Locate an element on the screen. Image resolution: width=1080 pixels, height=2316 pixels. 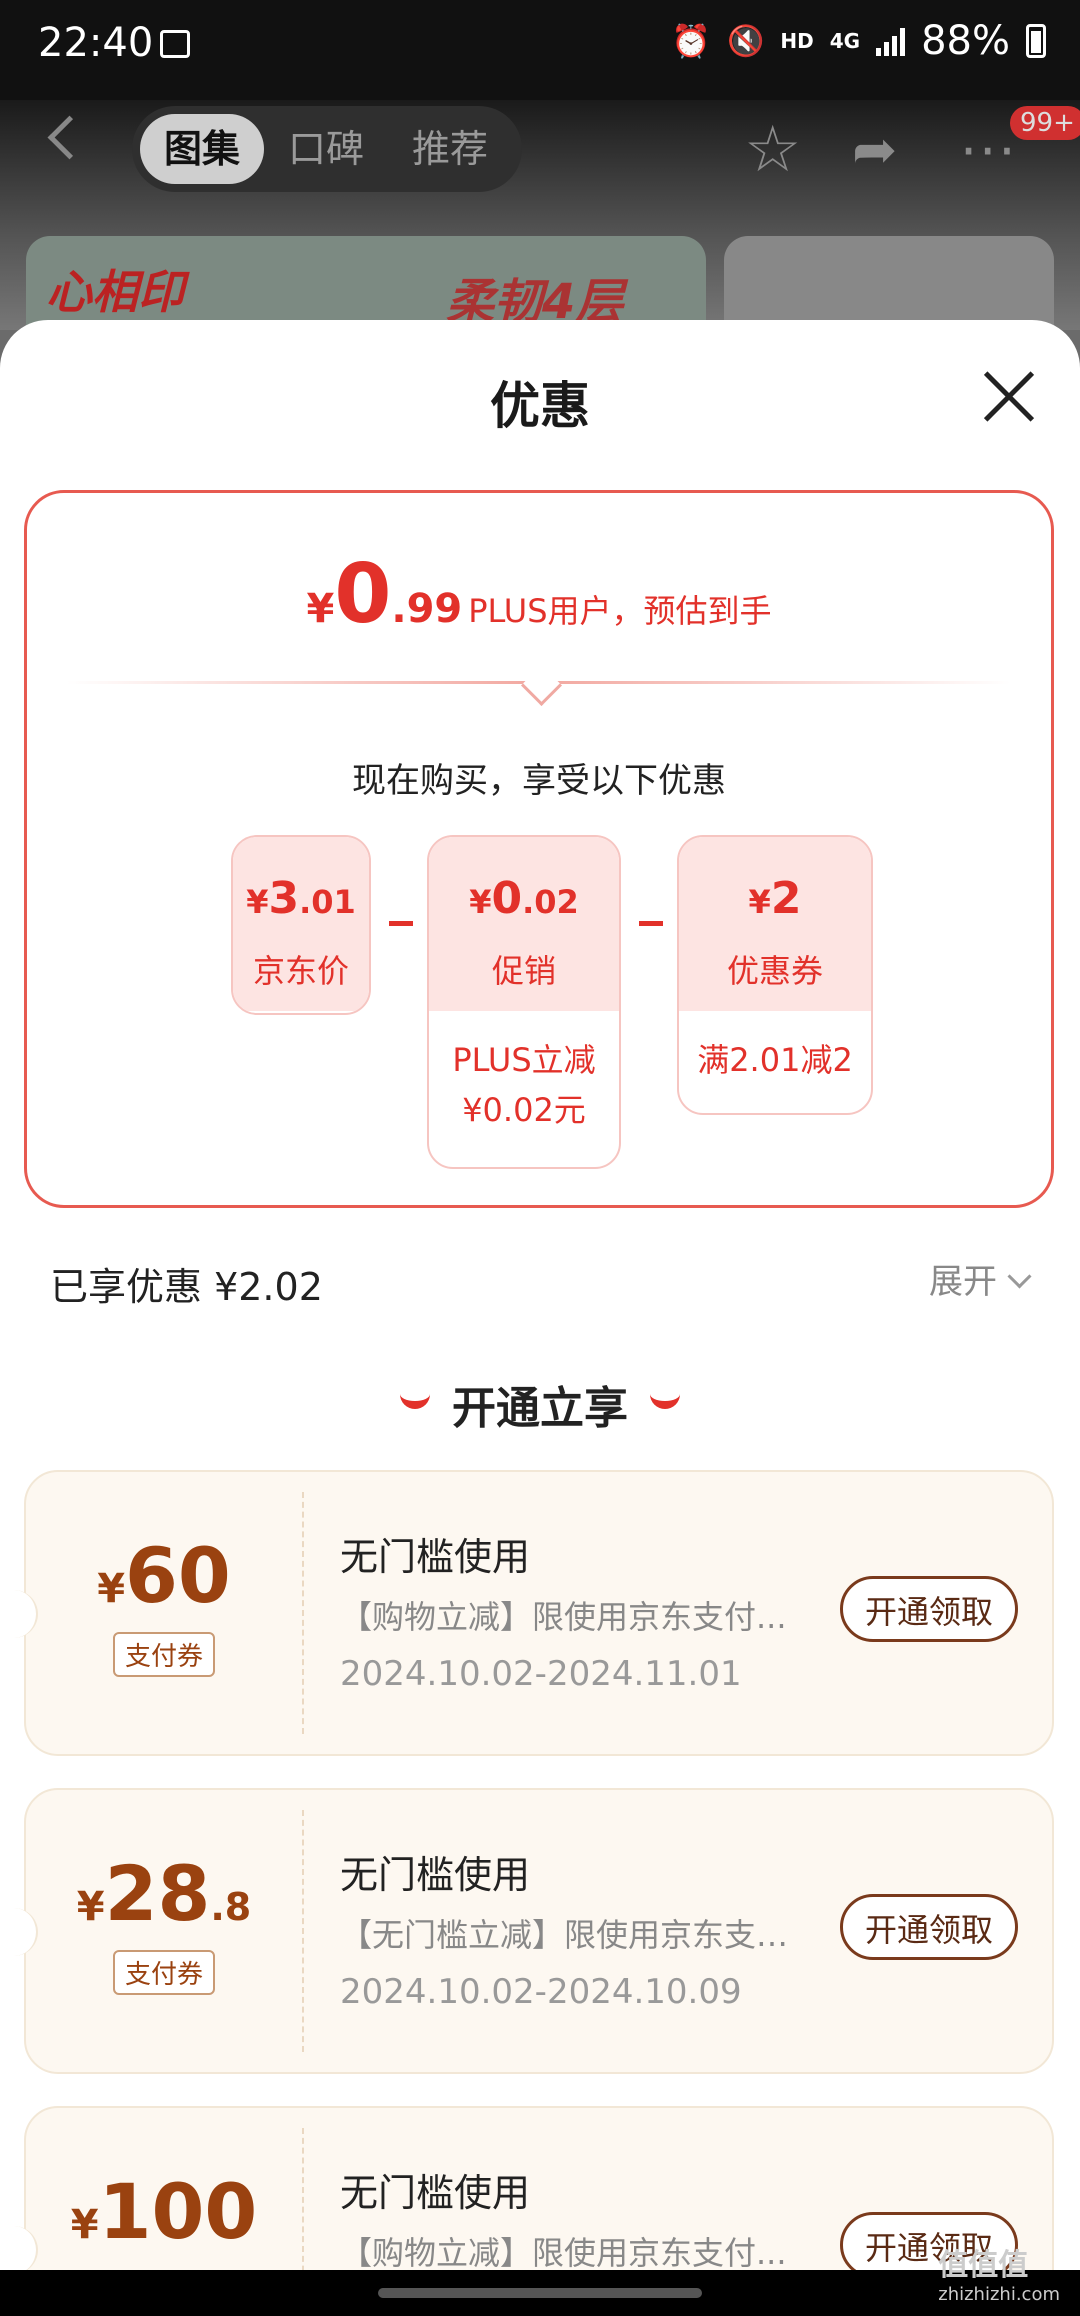
coupon-label: 优惠券 is located at coordinates (774, 971).